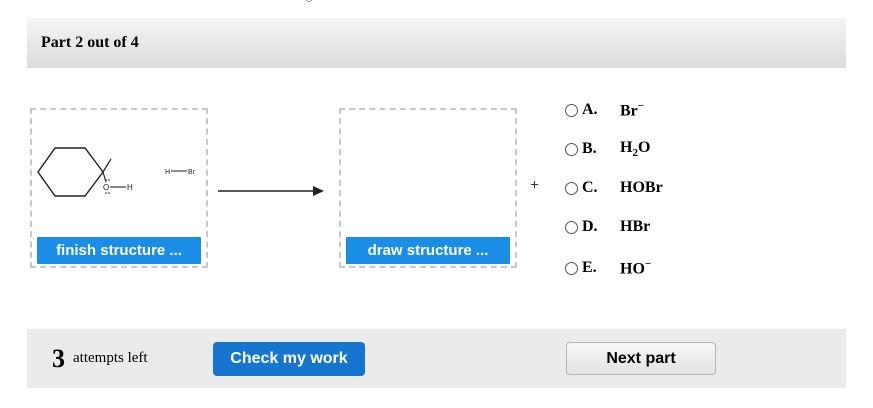  Describe the element at coordinates (632, 109) in the screenshot. I see `option-formula: Br−` at that location.